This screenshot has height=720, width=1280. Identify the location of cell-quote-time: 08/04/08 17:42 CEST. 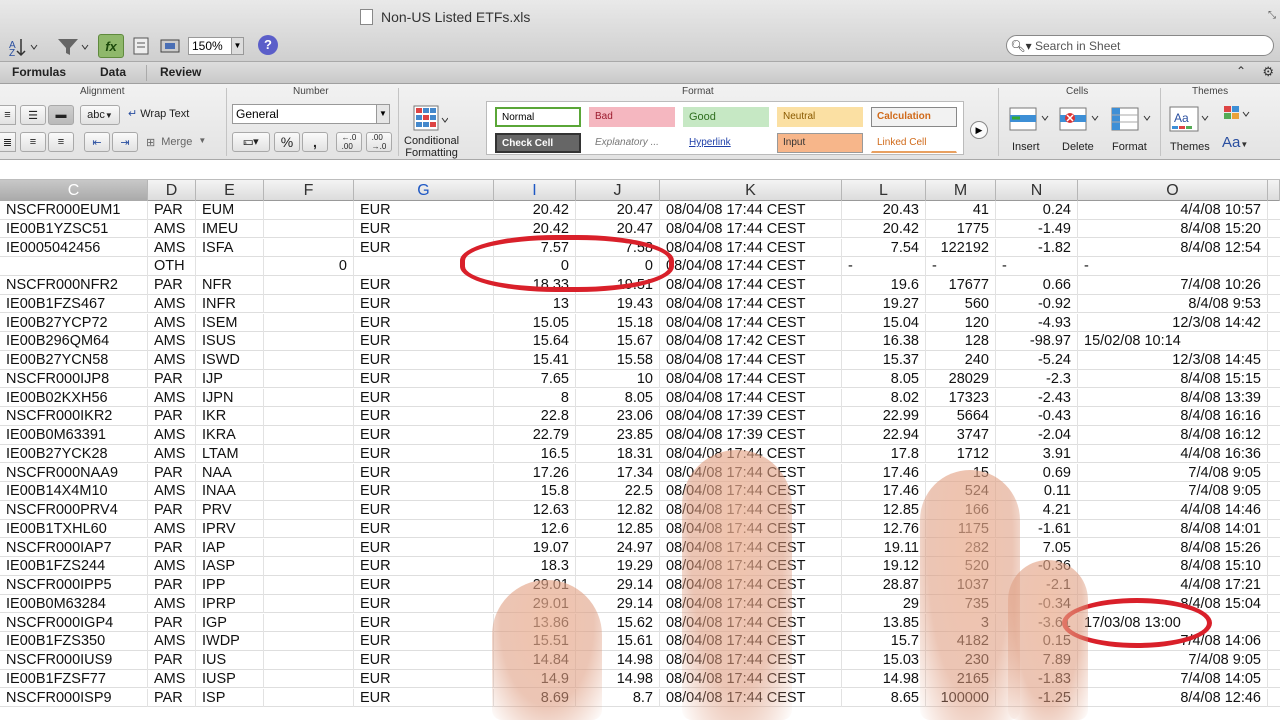
(751, 341).